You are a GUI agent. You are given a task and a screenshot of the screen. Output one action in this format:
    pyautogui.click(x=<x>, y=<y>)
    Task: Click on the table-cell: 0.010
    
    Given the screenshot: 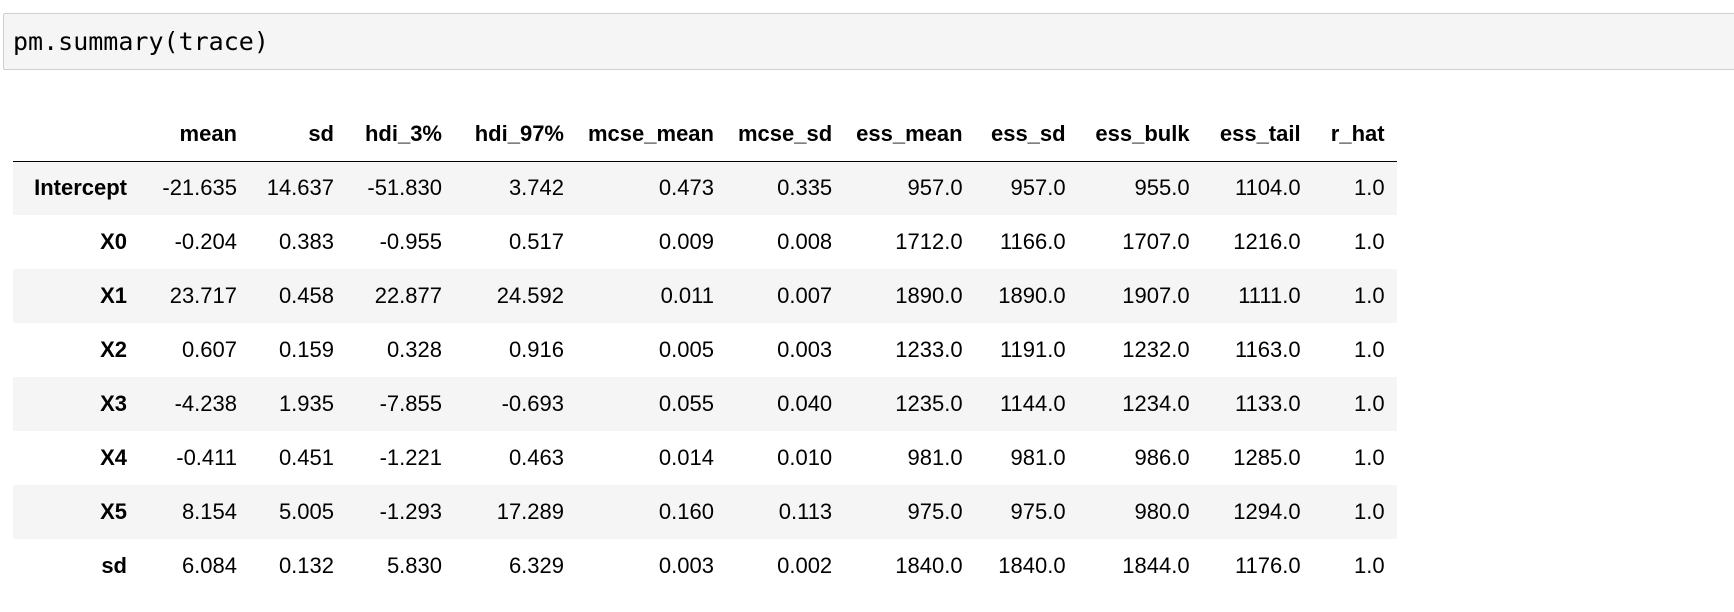 What is the action you would take?
    pyautogui.click(x=805, y=457)
    